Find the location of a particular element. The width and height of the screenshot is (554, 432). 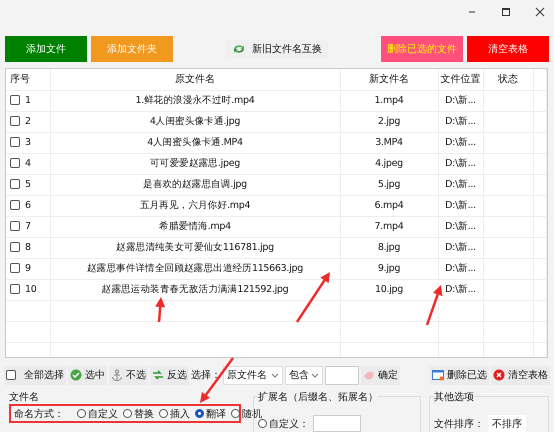

radio-option: 替换 is located at coordinates (138, 413).